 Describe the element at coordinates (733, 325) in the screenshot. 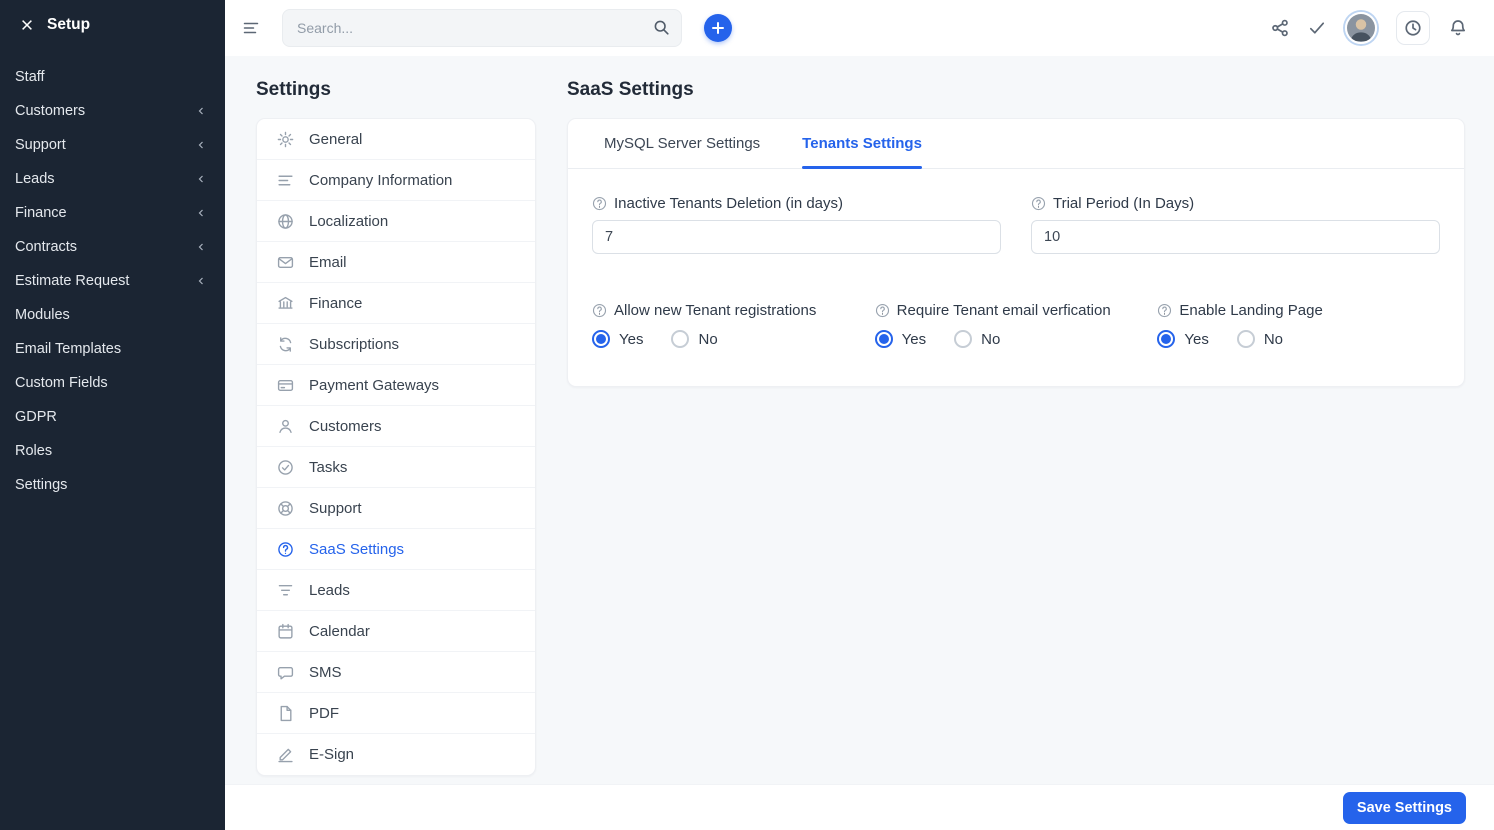

I see `allow-new-tenant-registrations-group: Allow new Tenant registrations Yes No` at that location.